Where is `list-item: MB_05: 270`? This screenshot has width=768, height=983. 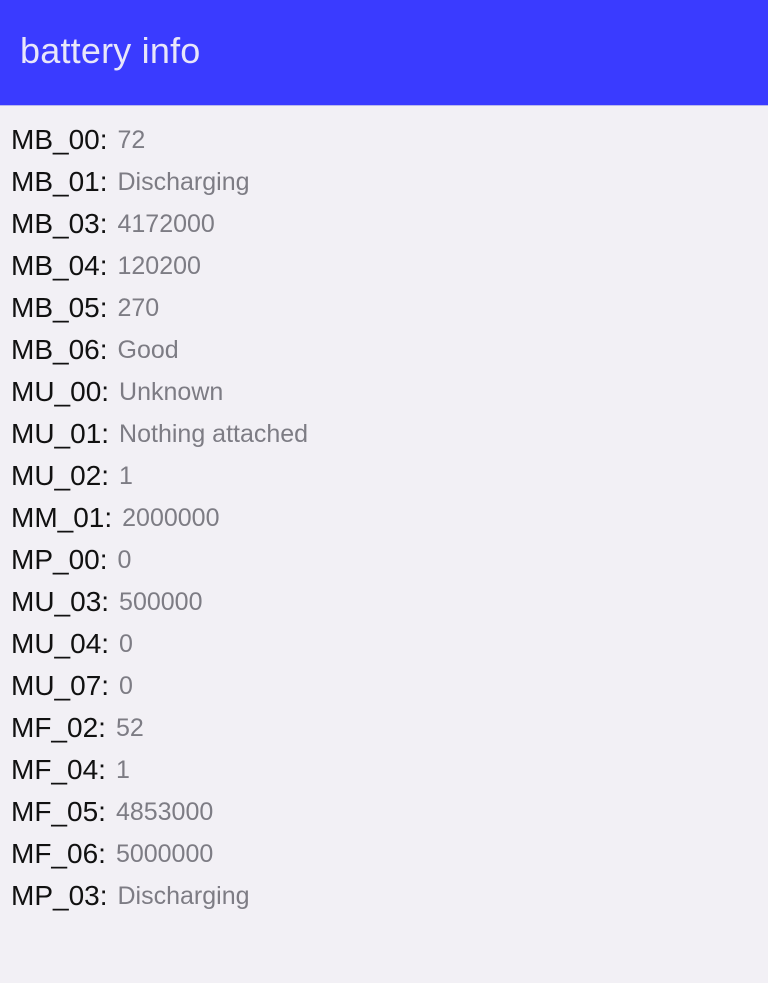
list-item: MB_05: 270 is located at coordinates (389, 308).